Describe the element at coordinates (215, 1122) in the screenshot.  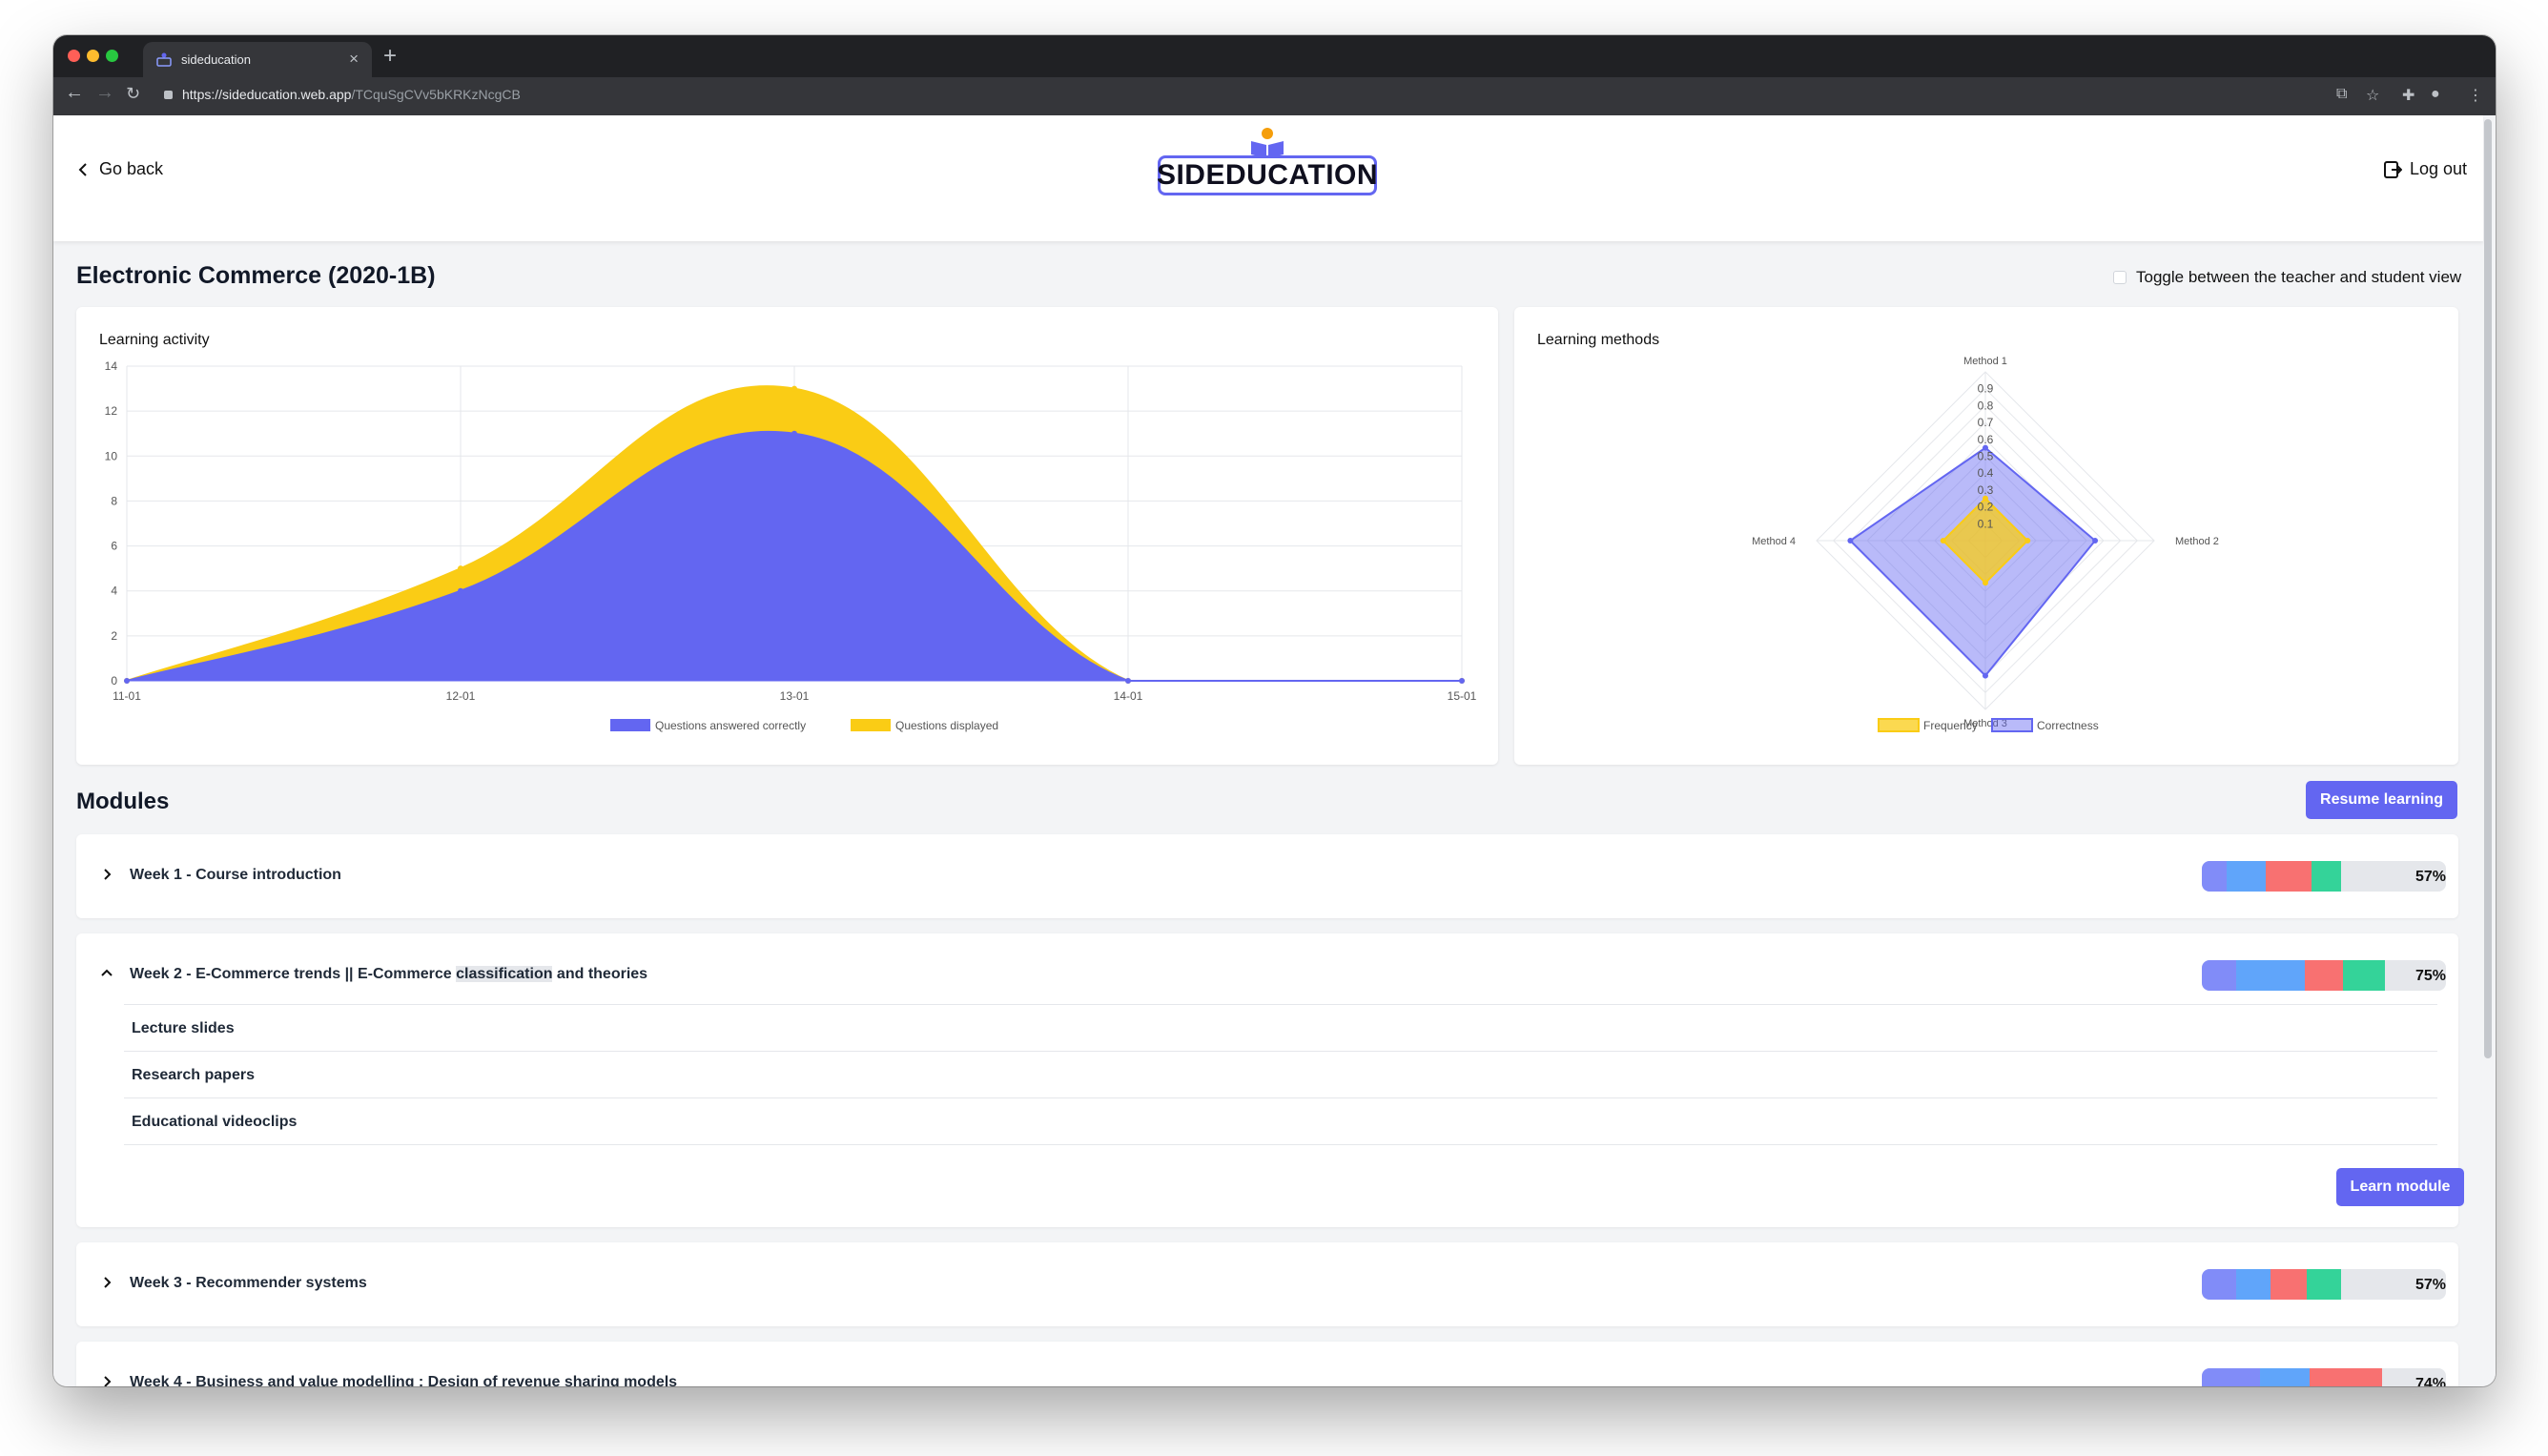
I see `module-item-label: Educational videoclips` at that location.